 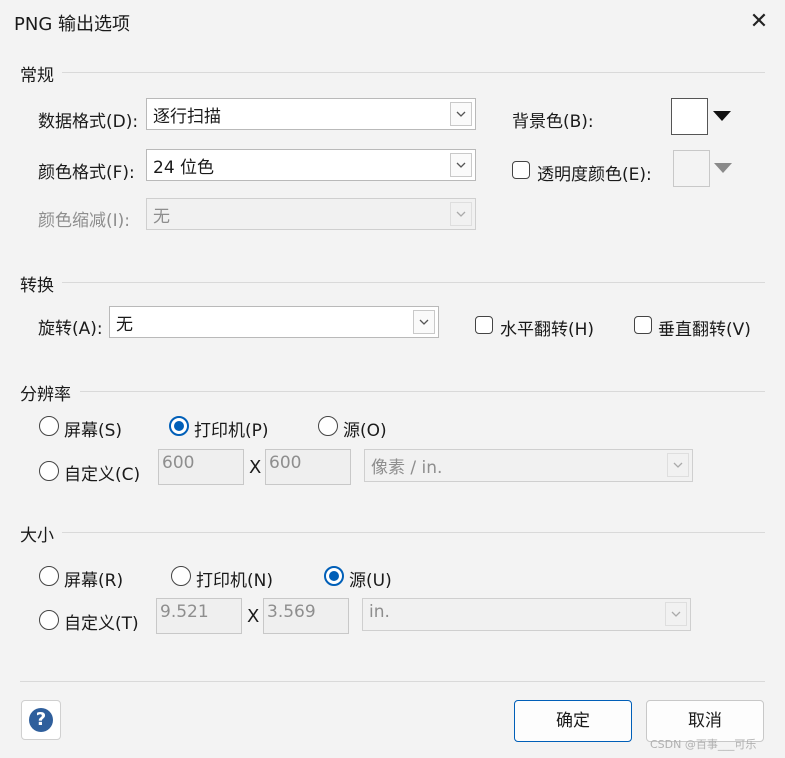 I want to click on resolution-custom-radio, so click(x=49, y=471).